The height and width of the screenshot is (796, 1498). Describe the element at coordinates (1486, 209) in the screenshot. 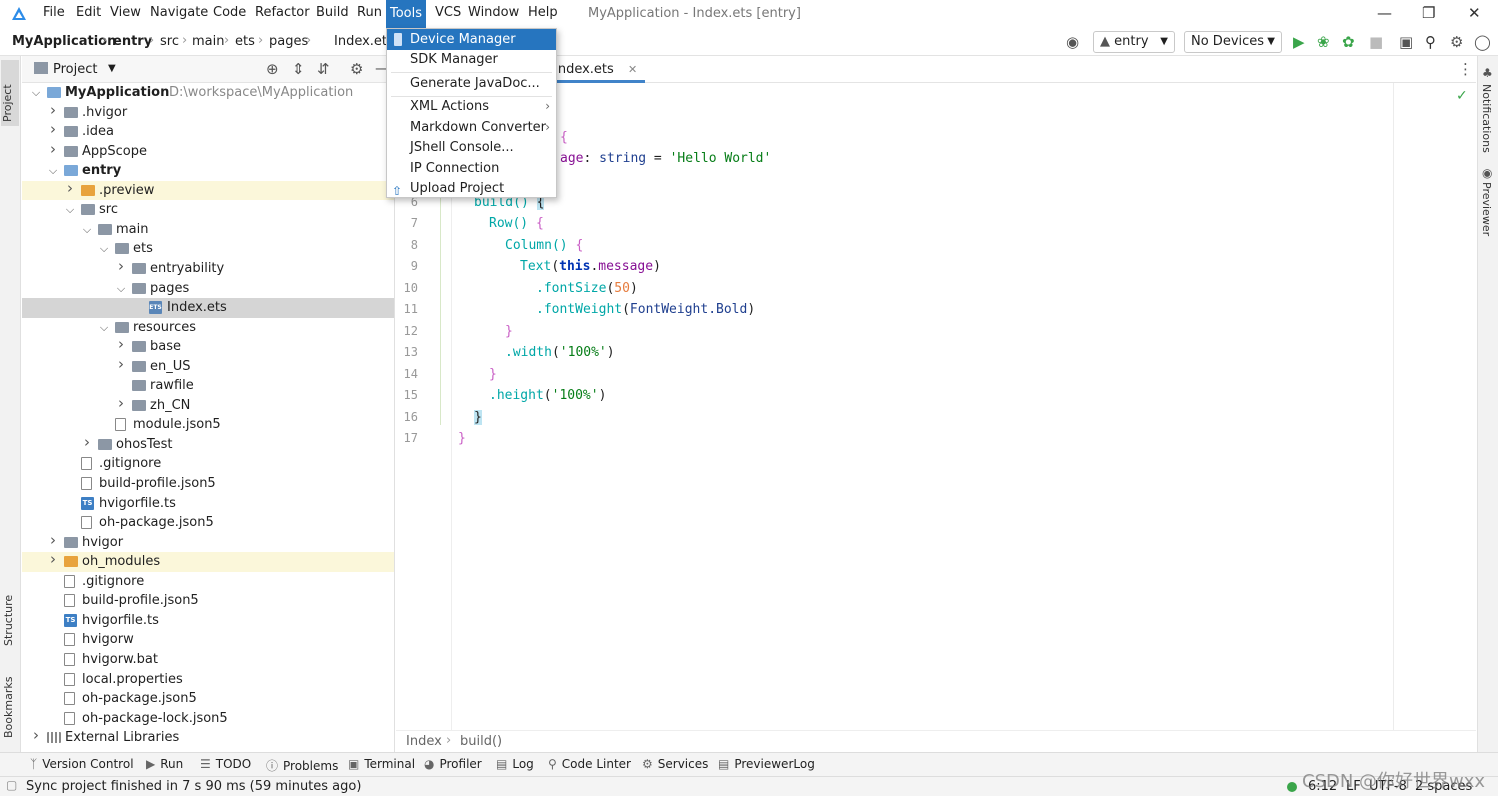

I see `previewer-tool-tab: Previewer` at that location.